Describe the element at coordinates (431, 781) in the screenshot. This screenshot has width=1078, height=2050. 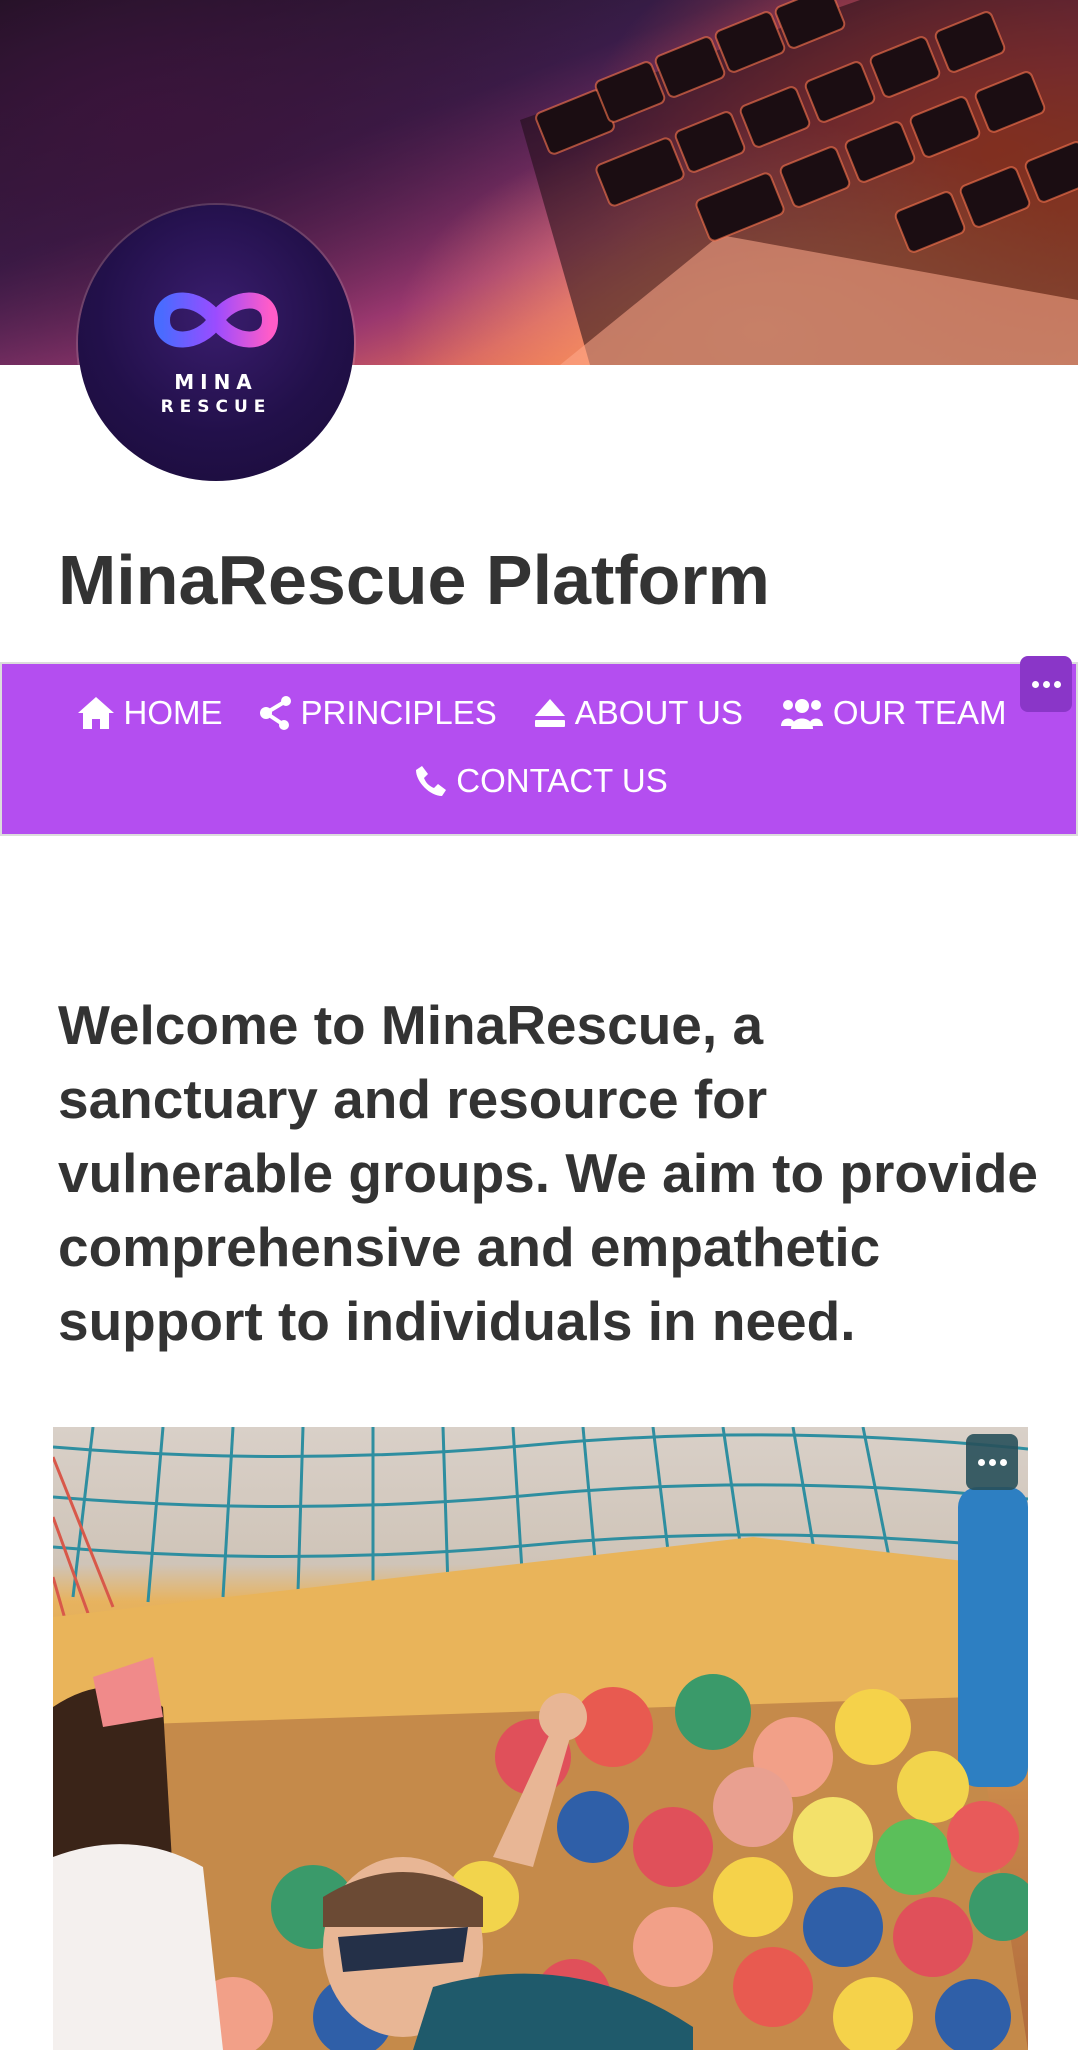
I see `phone-icon` at that location.